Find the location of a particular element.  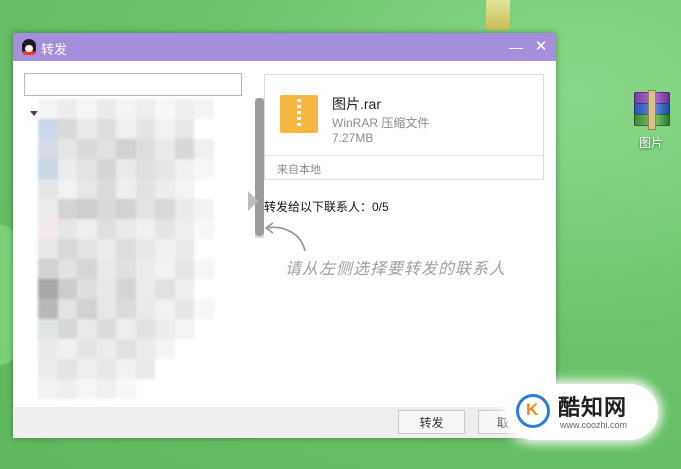

title-bar: 转发 — ✕ is located at coordinates (284, 47).